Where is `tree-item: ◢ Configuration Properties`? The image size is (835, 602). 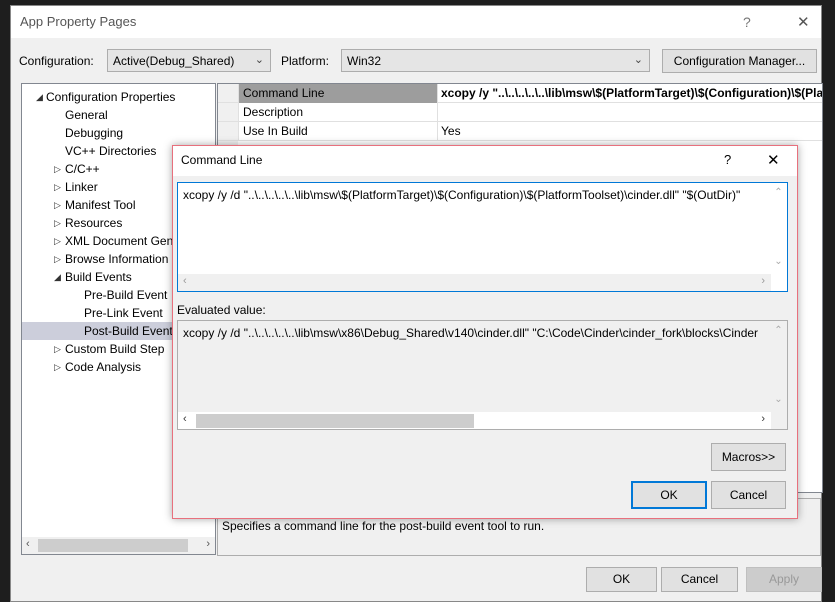
tree-item: ◢ Configuration Properties is located at coordinates (118, 97).